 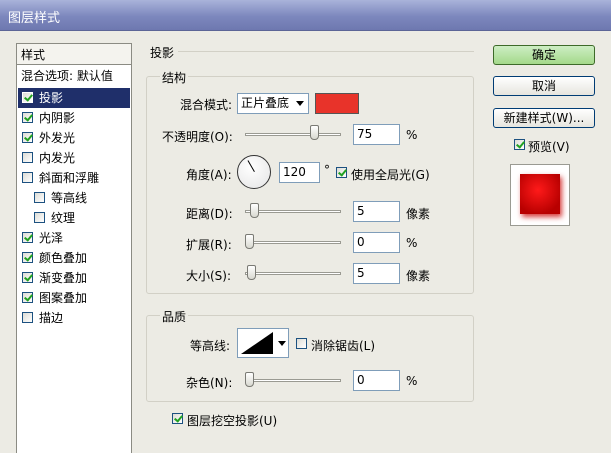 I want to click on size-unit: 像素, so click(x=418, y=276).